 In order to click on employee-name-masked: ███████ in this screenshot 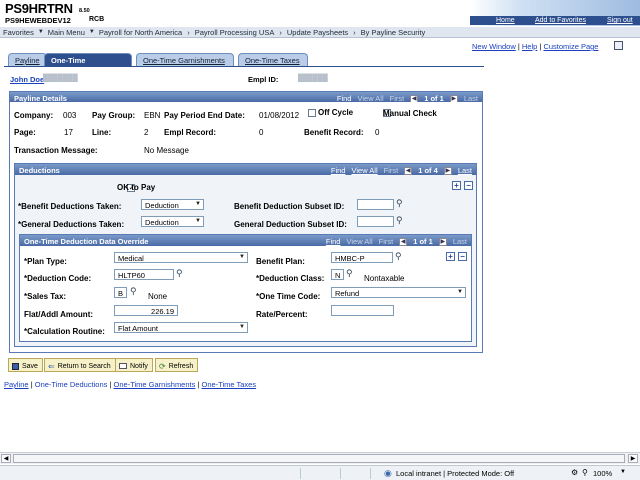, I will do `click(60, 78)`.